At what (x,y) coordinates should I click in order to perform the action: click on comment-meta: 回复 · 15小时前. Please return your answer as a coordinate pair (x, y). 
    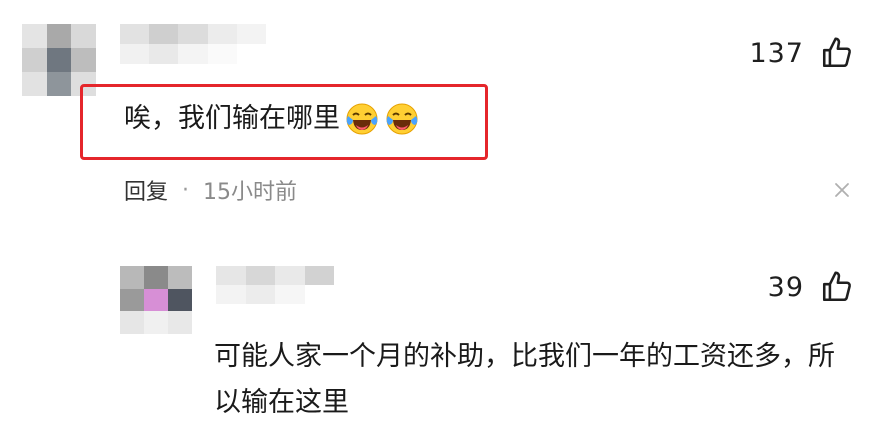
    Looking at the image, I should click on (210, 190).